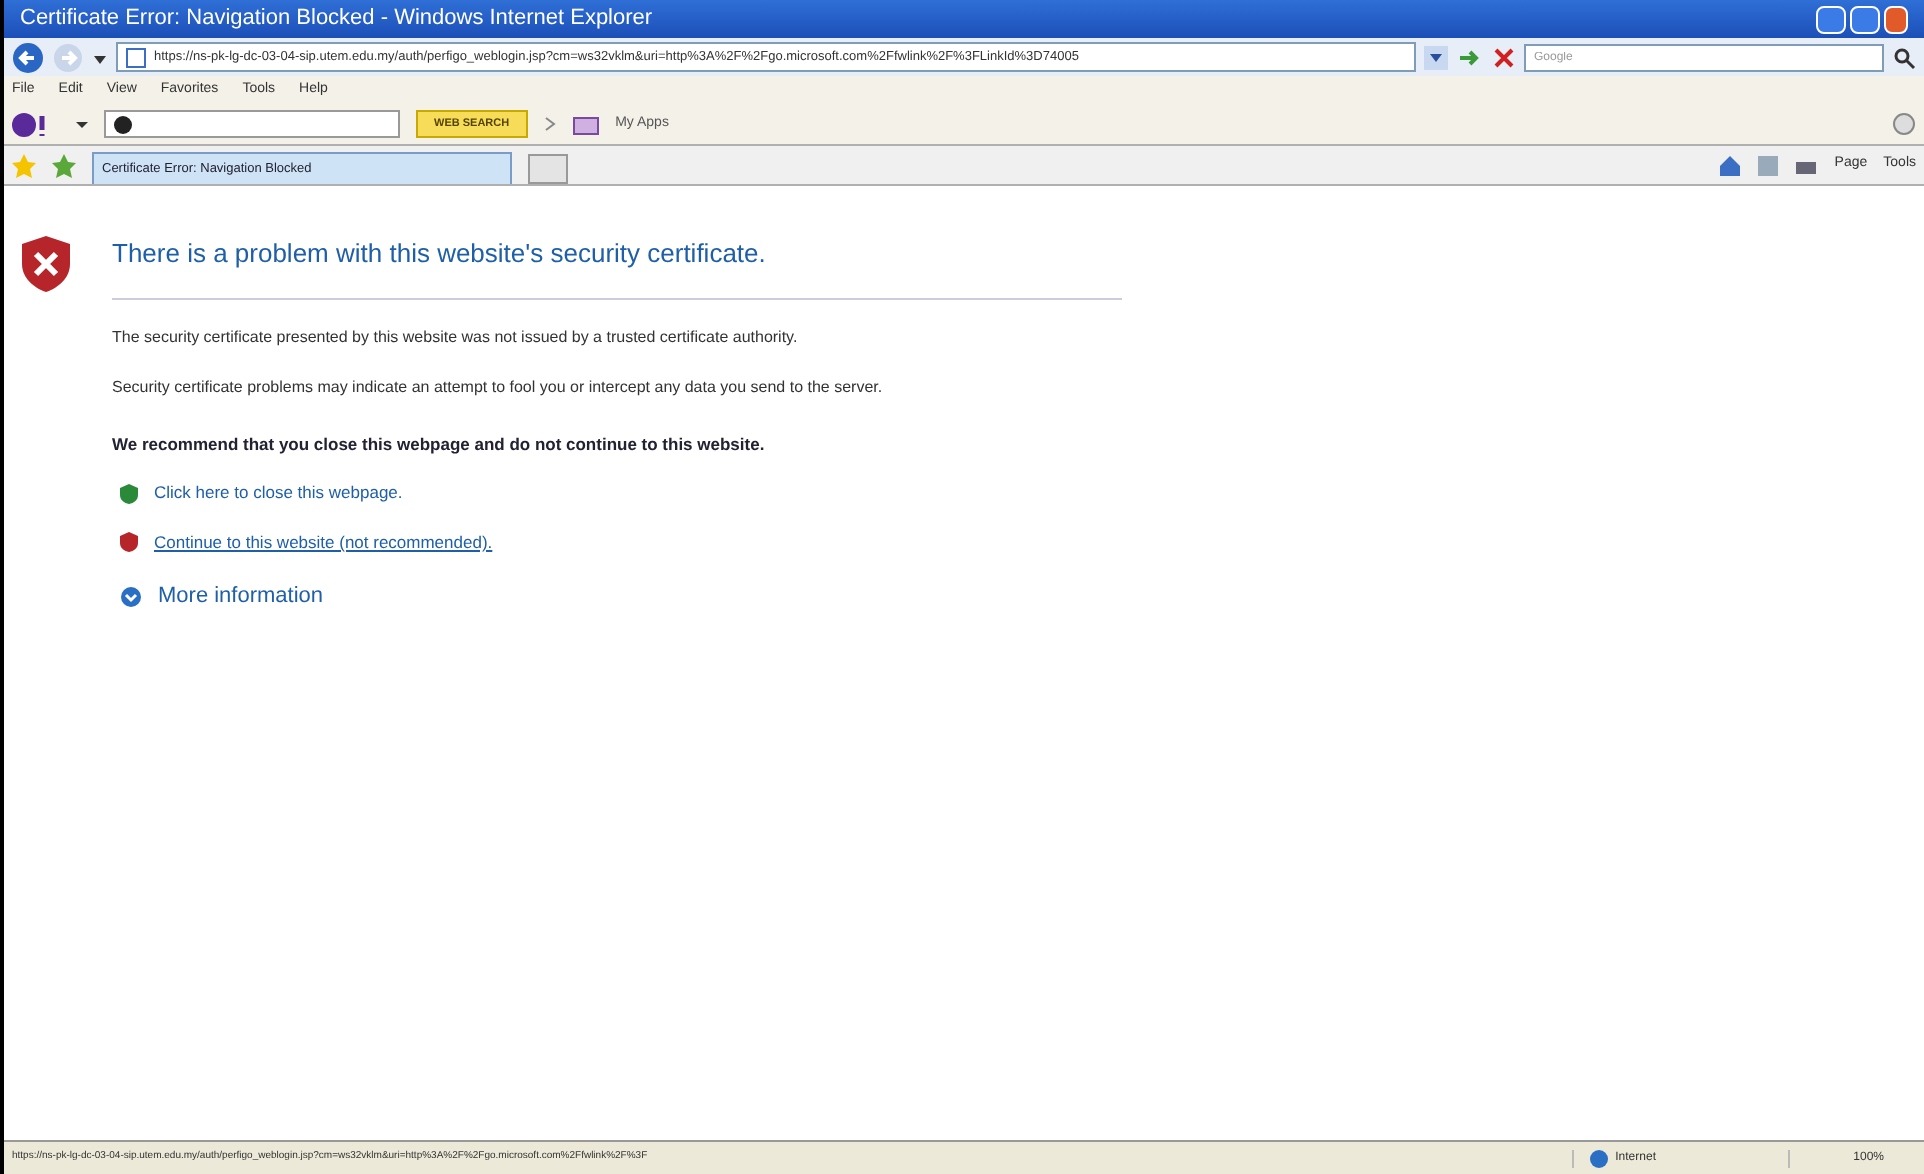 The width and height of the screenshot is (1924, 1174). What do you see at coordinates (252, 124) in the screenshot?
I see `toolbar-search-field` at bounding box center [252, 124].